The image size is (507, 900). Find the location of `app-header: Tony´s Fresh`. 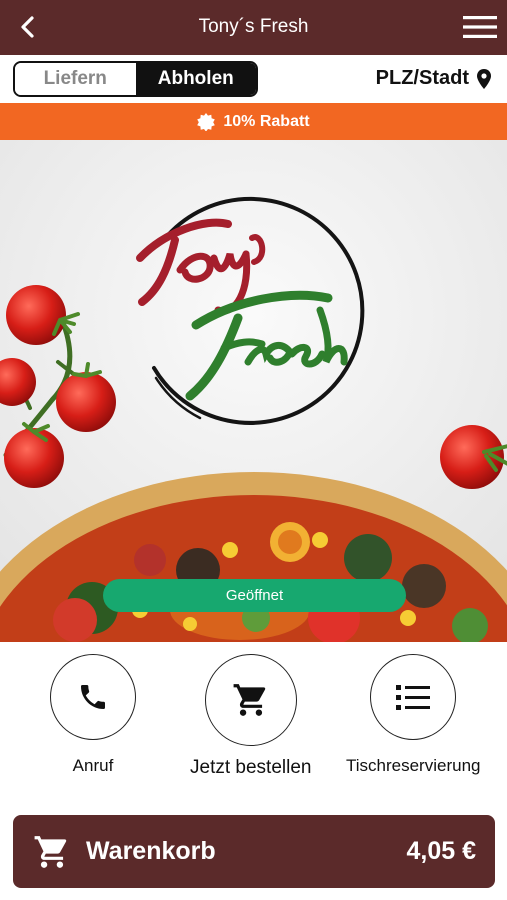

app-header: Tony´s Fresh is located at coordinates (253, 27).